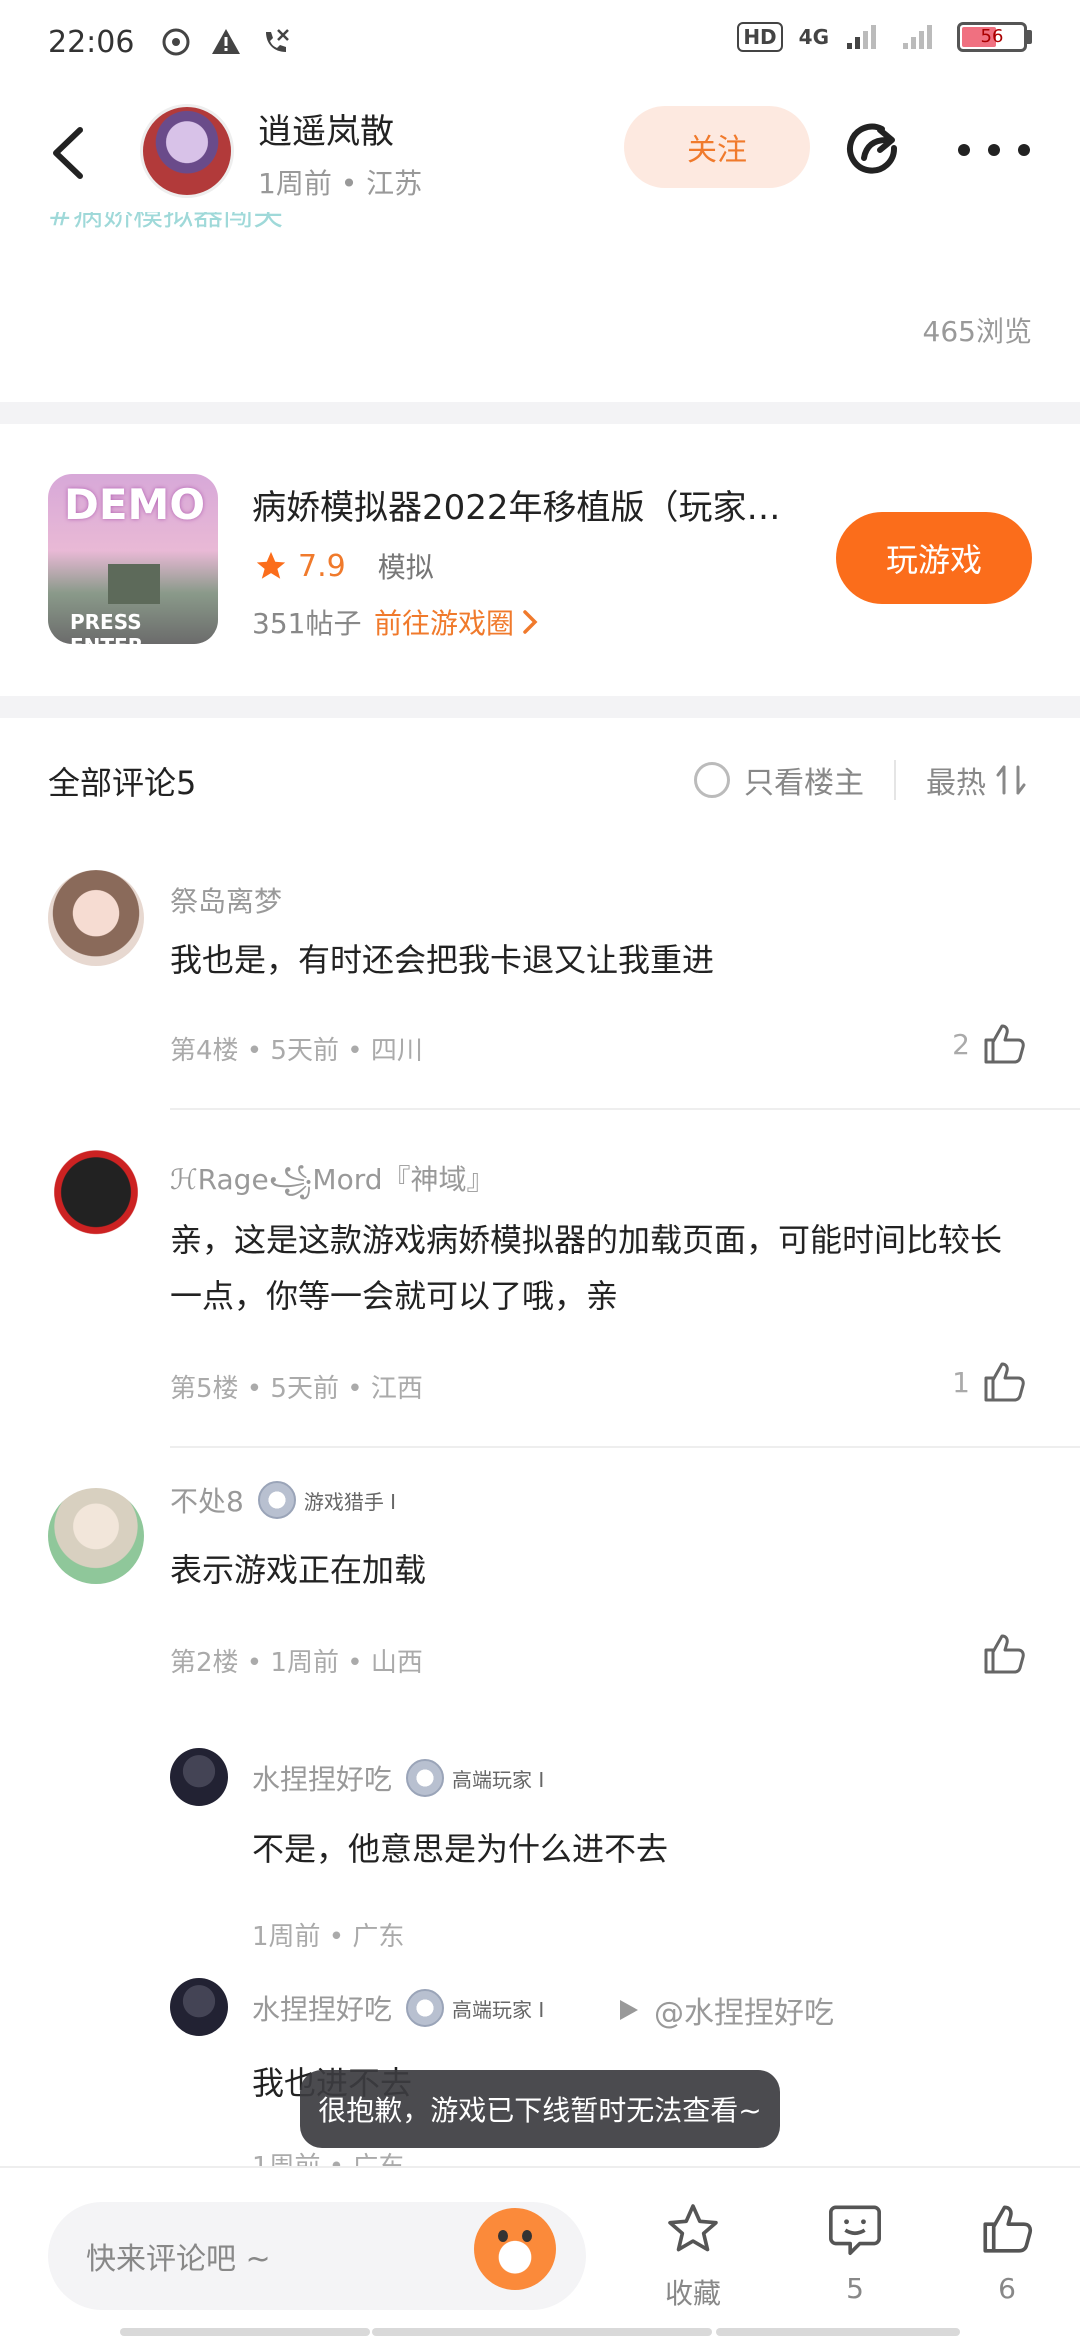  I want to click on only-owner-label: 只看楼主, so click(804, 780).